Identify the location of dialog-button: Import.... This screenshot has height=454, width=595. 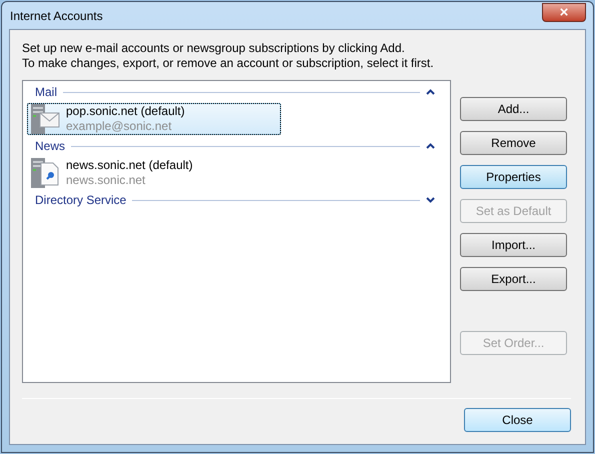
(513, 245).